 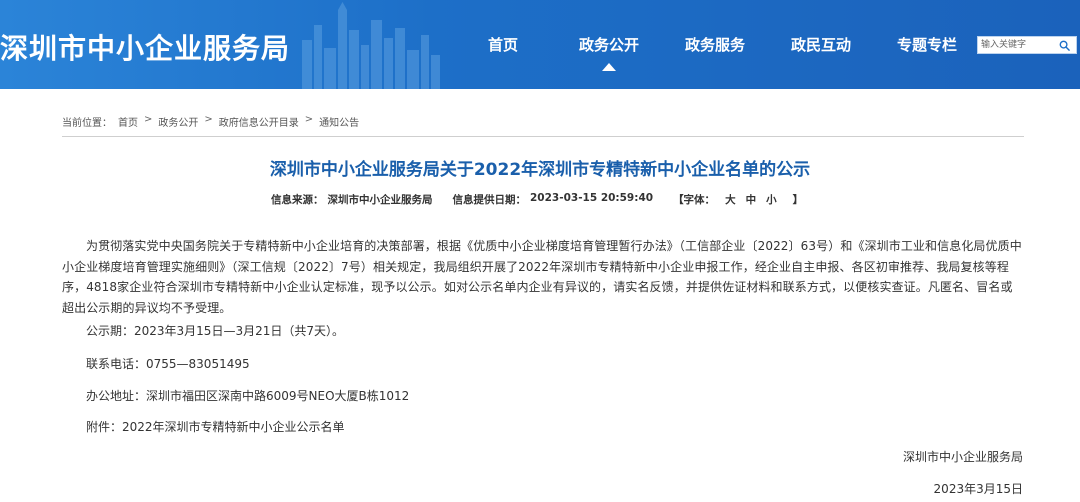 I want to click on divider, so click(x=543, y=136).